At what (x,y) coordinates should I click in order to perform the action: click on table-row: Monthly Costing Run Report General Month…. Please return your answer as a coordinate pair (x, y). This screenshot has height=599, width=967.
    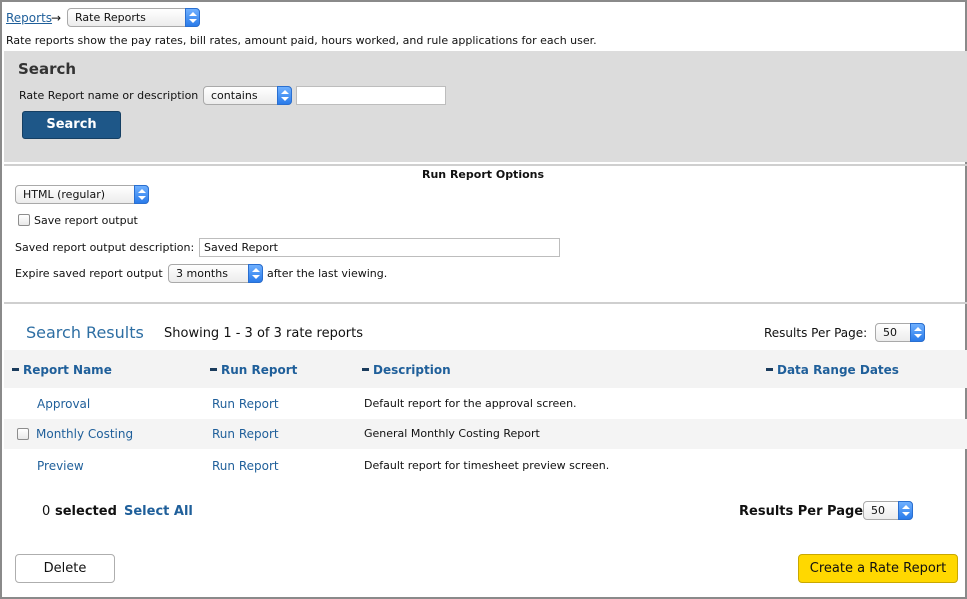
    Looking at the image, I should click on (485, 434).